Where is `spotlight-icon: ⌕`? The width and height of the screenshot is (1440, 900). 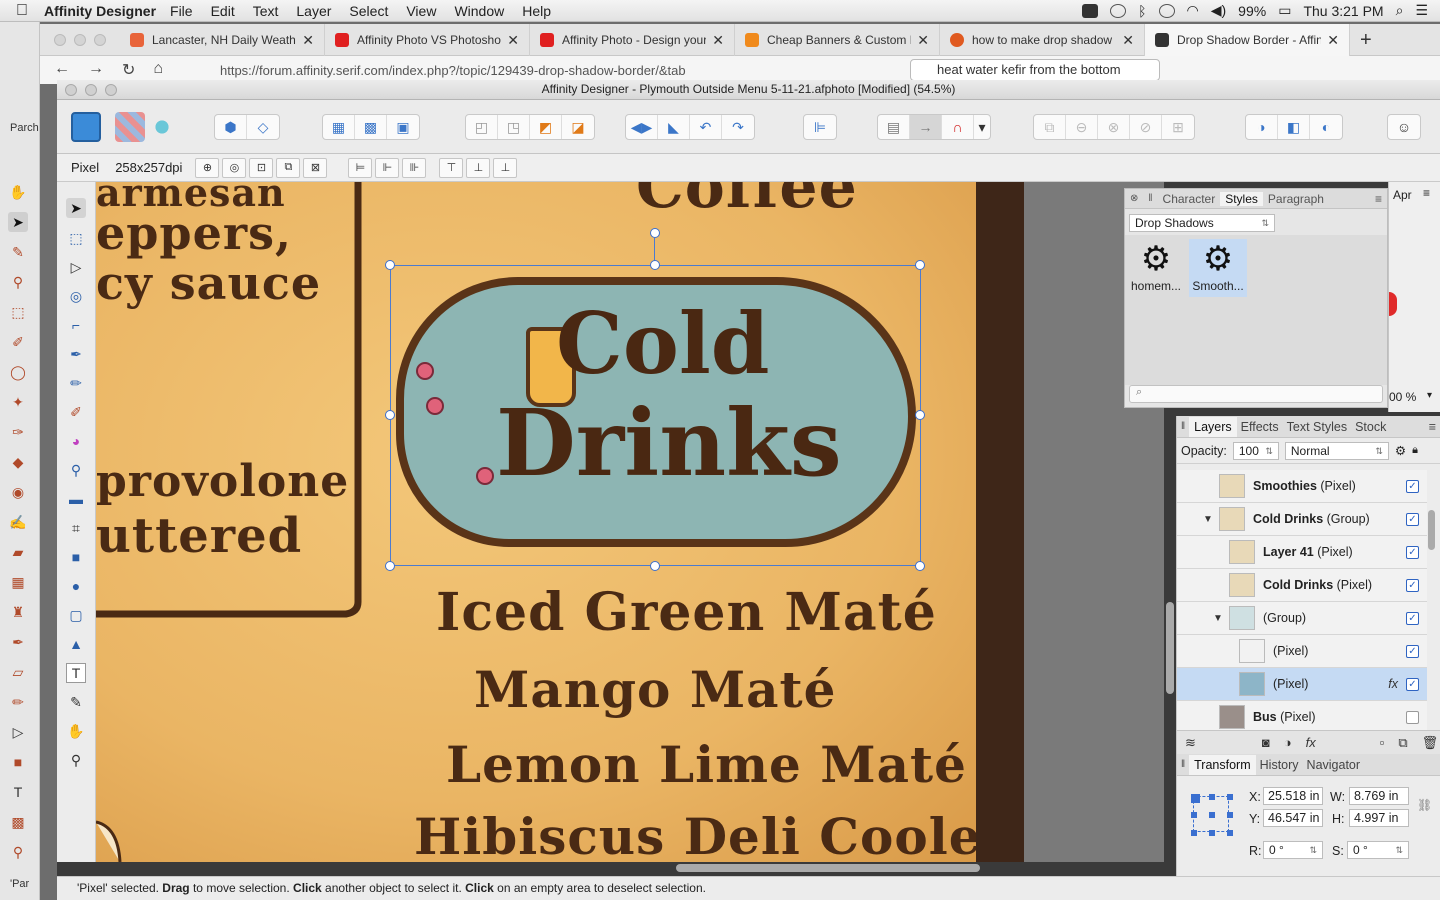
spotlight-icon: ⌕ is located at coordinates (1400, 10).